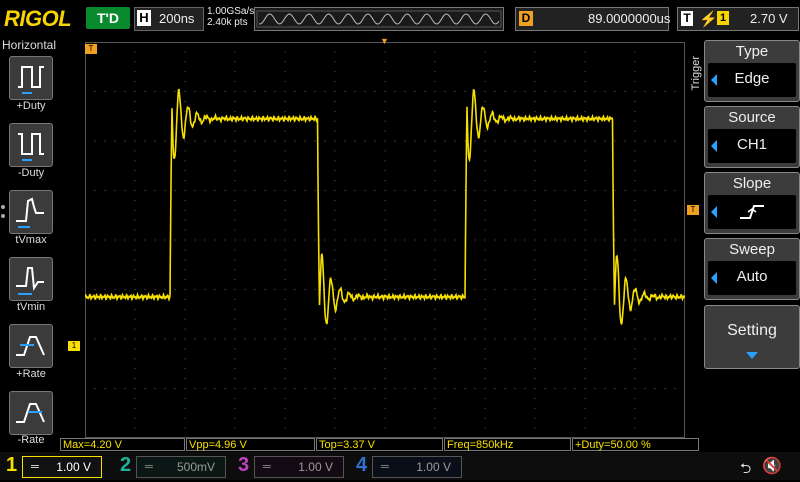  I want to click on trigger-menu-title: Trigger, so click(696, 73).